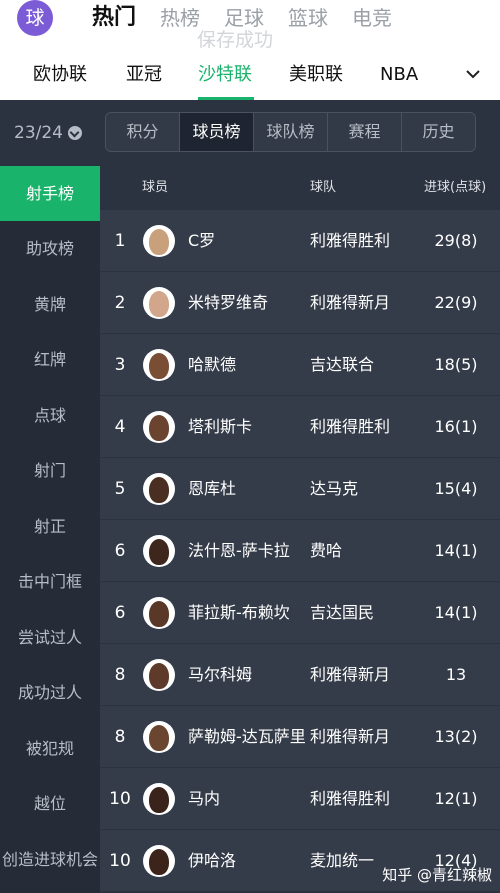 This screenshot has height=893, width=500. Describe the element at coordinates (239, 612) in the screenshot. I see `player-name: 菲拉斯-布赖坎` at that location.